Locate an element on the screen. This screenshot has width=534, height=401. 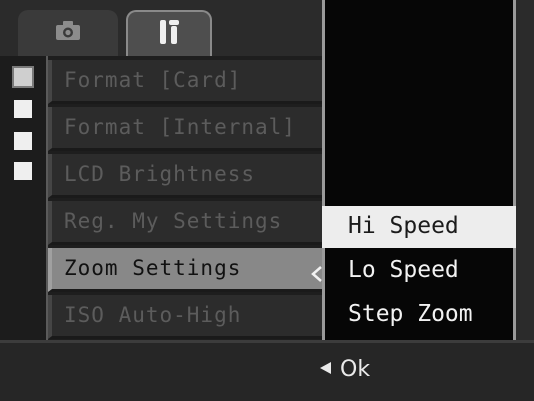
menu-item-iso-auto-high: ISO Auto-High is located at coordinates (186, 317).